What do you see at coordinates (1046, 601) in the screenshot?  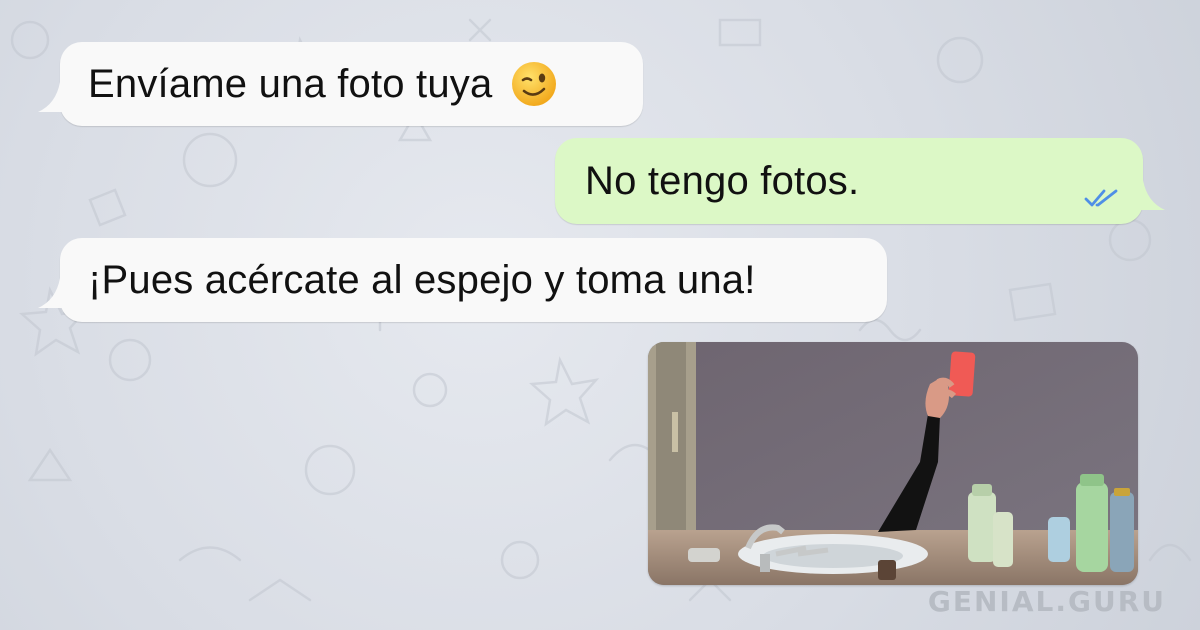 I see `watermark-logo: GENIAL.GURU` at bounding box center [1046, 601].